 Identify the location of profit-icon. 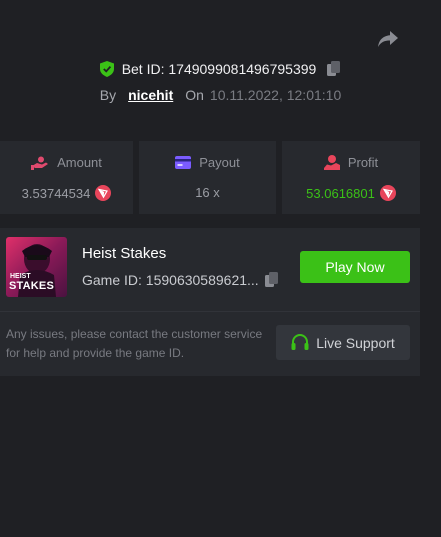
(331, 162).